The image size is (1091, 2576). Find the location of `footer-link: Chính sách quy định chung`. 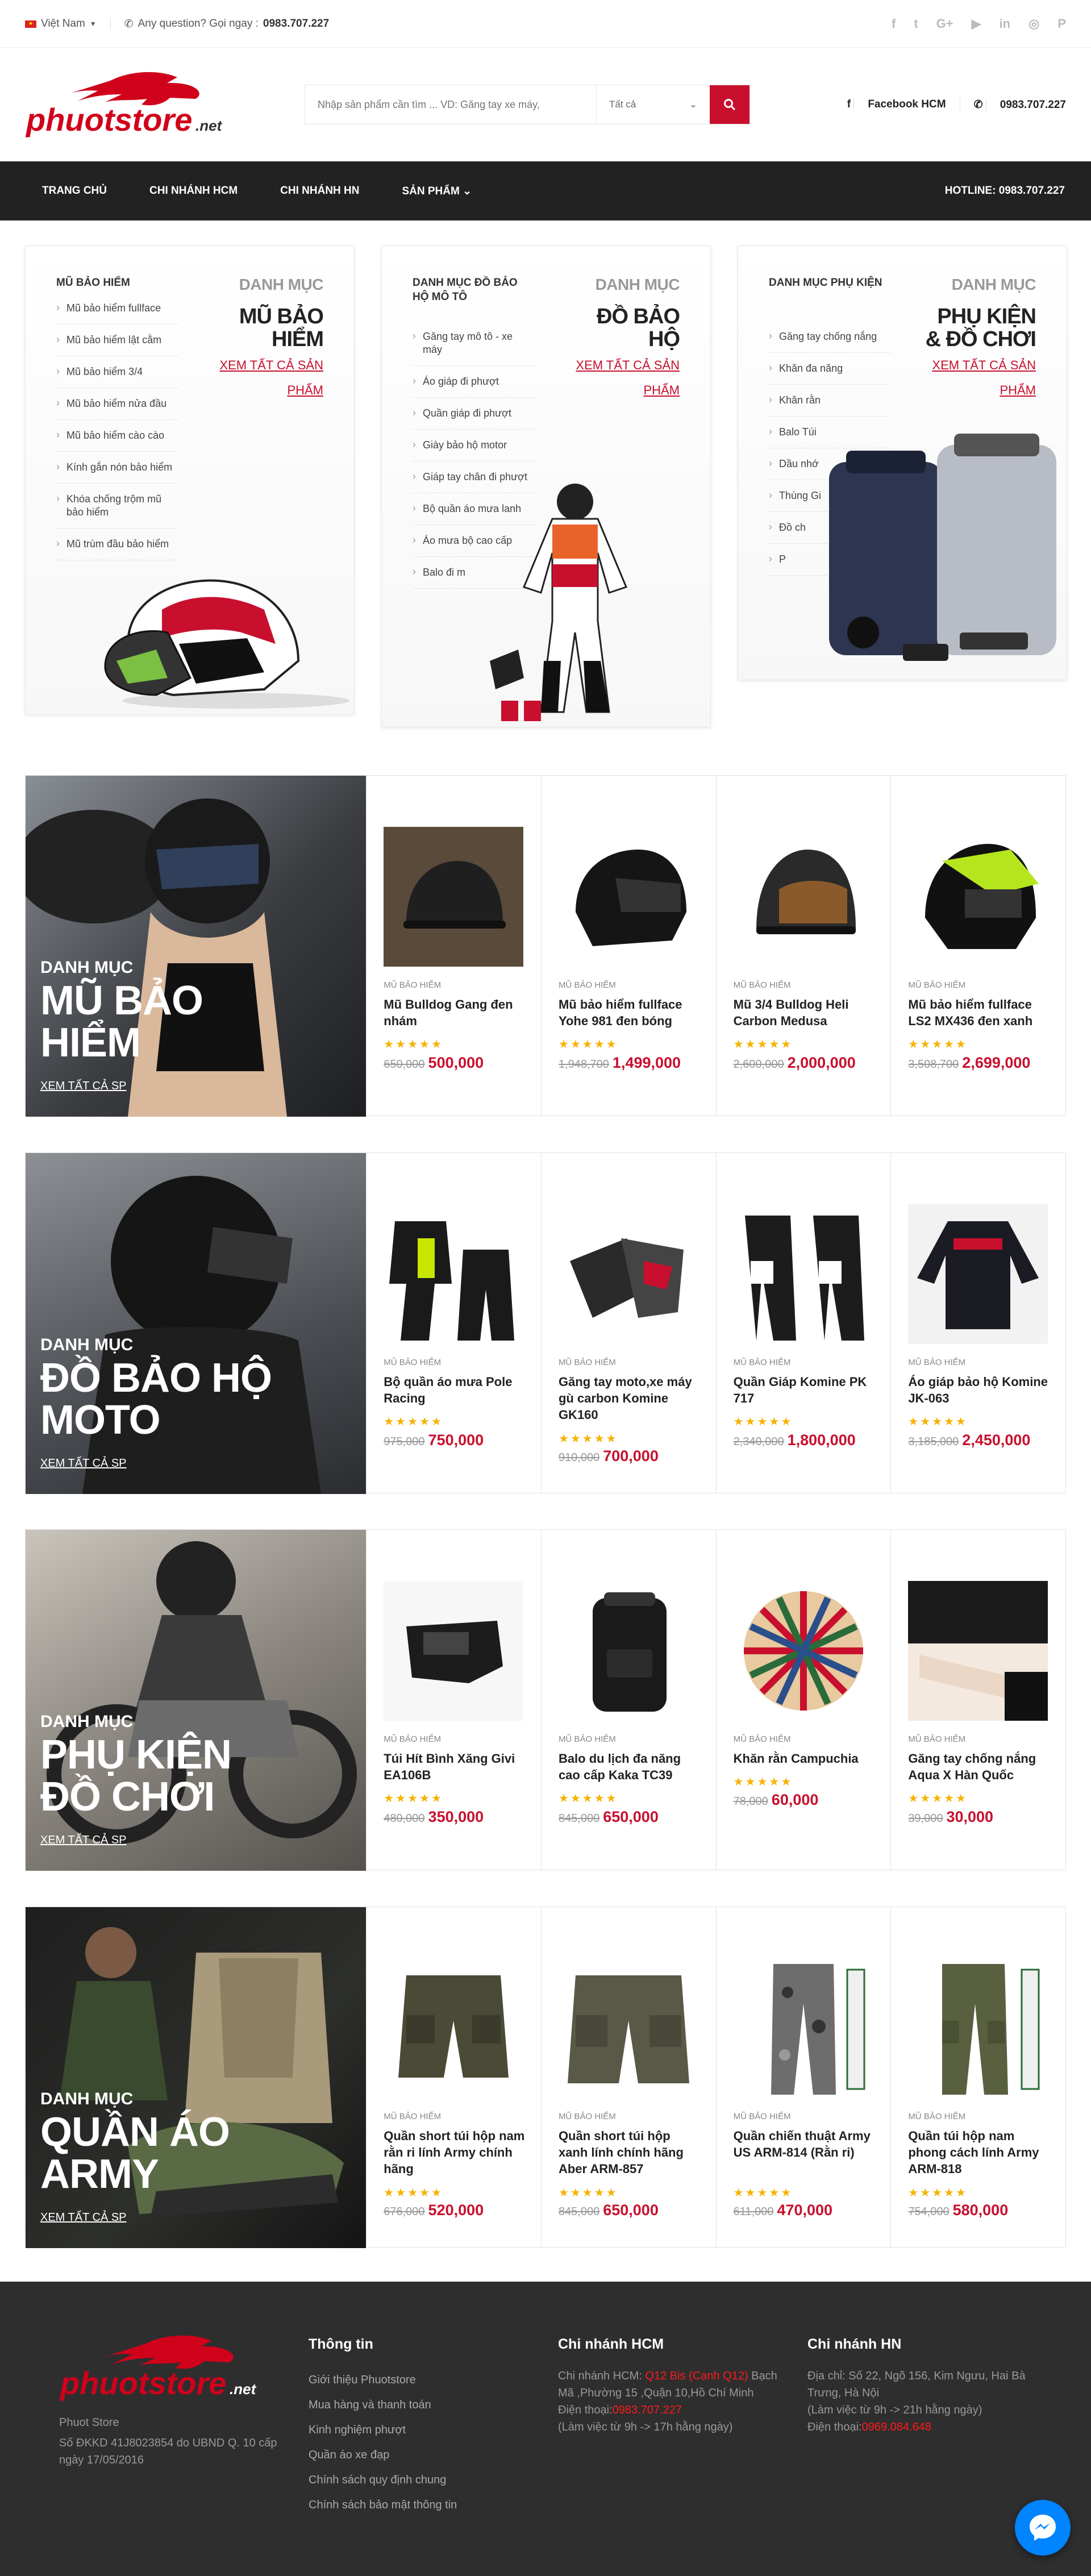

footer-link: Chính sách quy định chung is located at coordinates (383, 2479).